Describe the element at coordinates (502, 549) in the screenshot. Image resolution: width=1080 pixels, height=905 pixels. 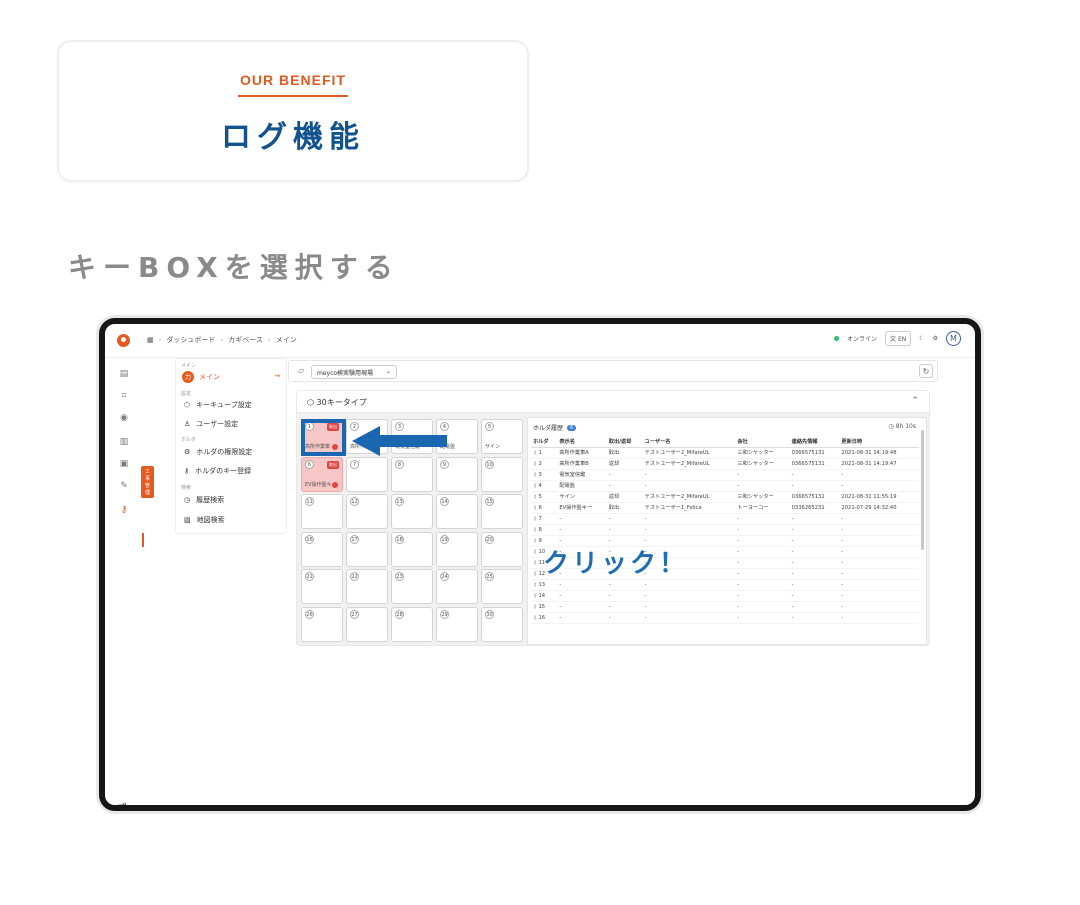
I see `key-slot-20: 20` at that location.